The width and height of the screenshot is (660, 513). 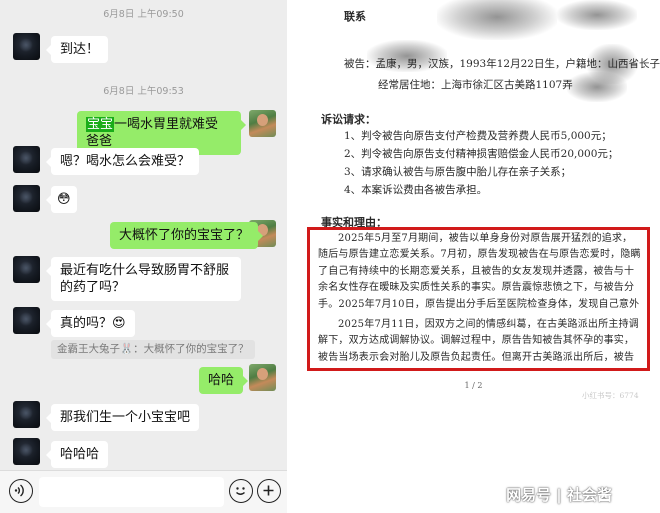 I want to click on emoji-icon, so click(x=241, y=491).